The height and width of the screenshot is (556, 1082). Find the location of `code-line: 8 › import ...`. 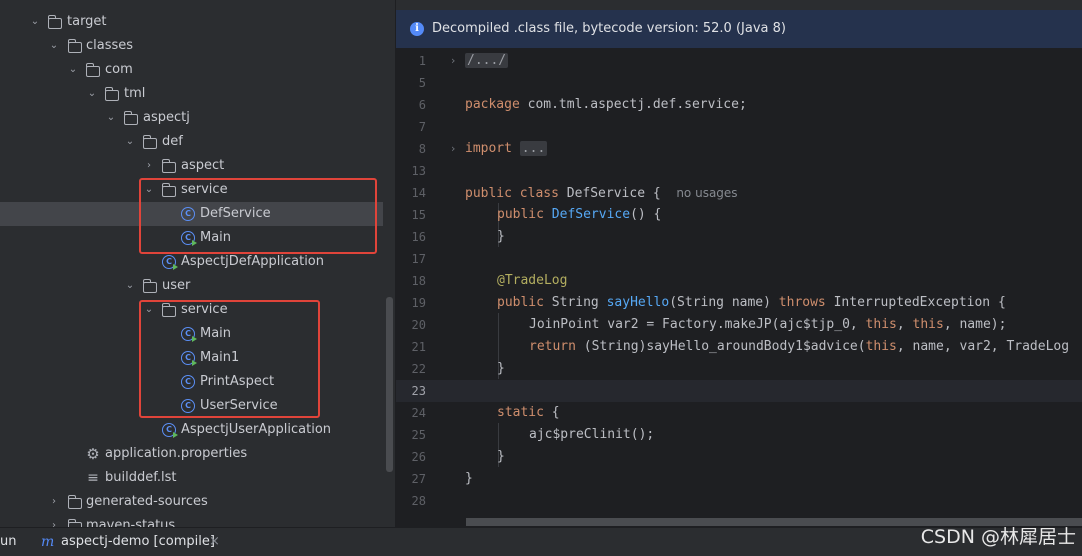

code-line: 8 › import ... is located at coordinates (739, 149).